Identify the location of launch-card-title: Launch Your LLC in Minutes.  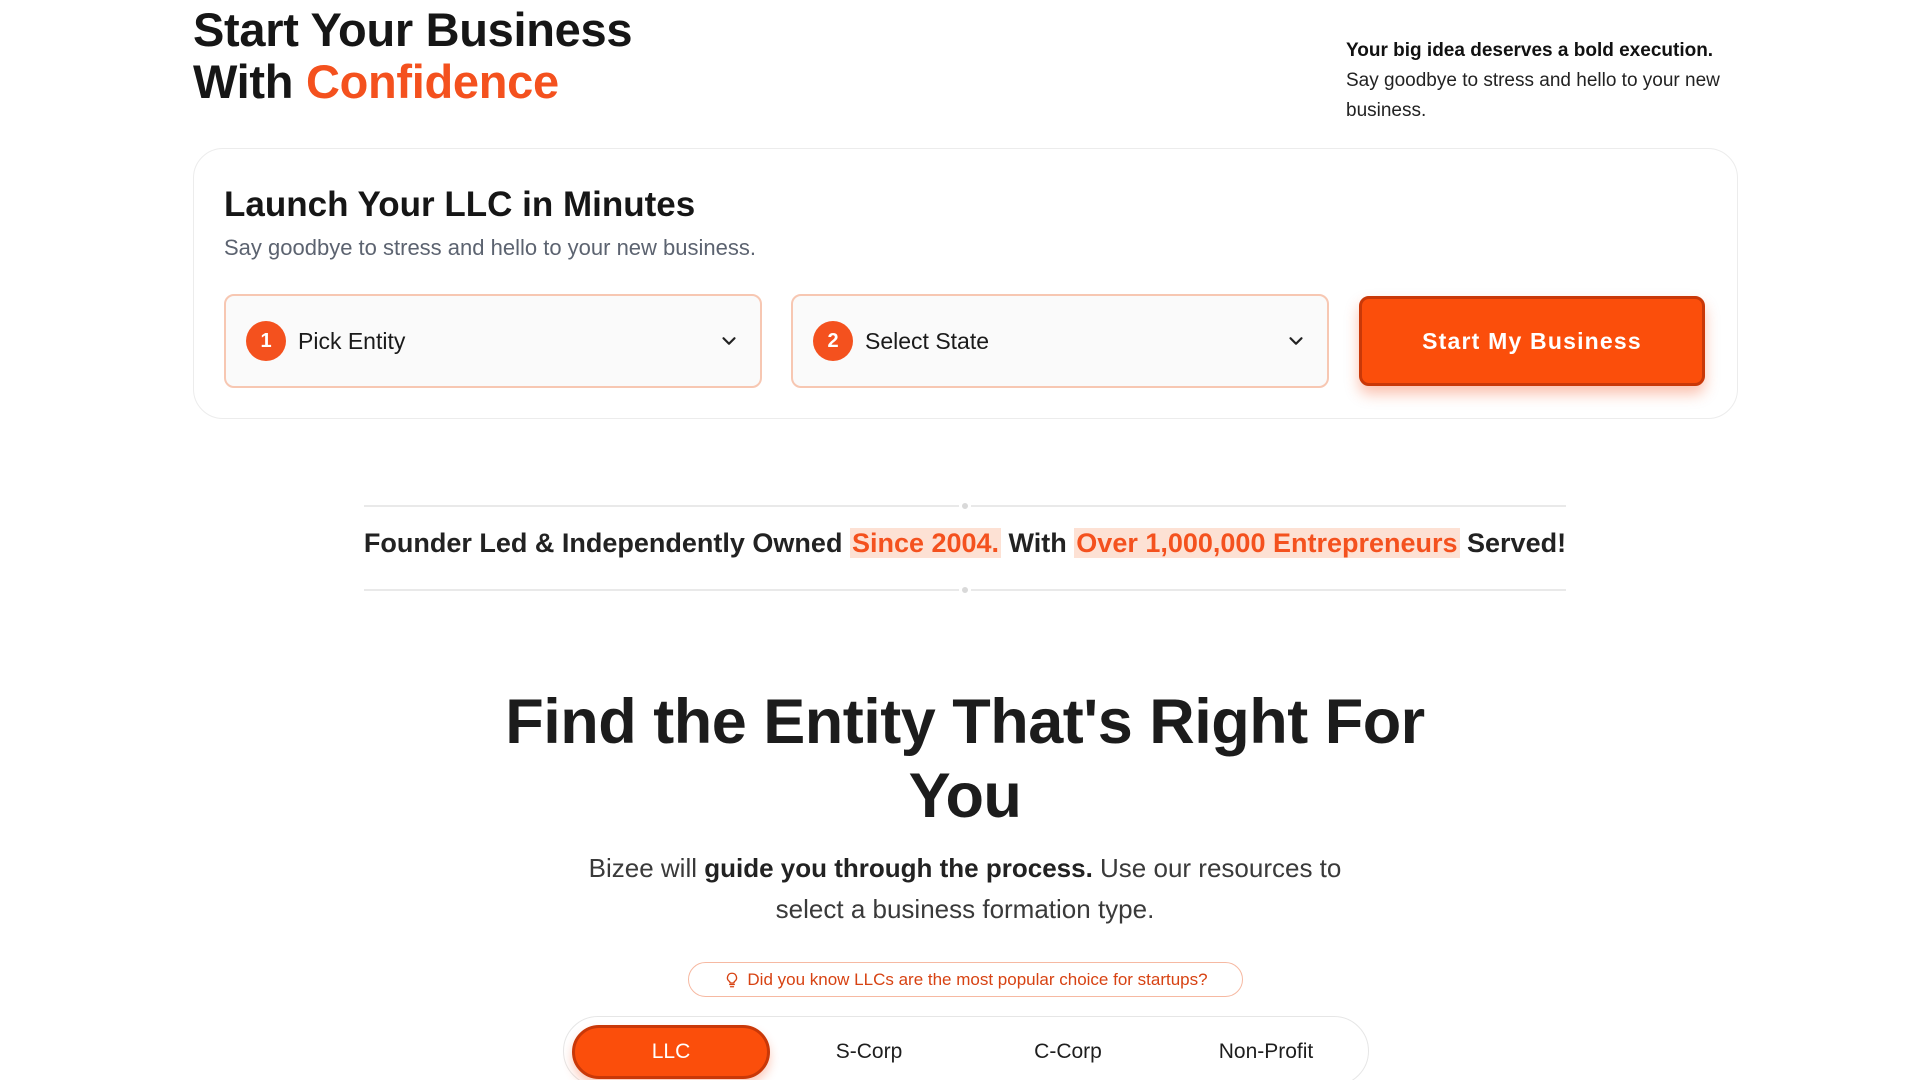
(460, 204).